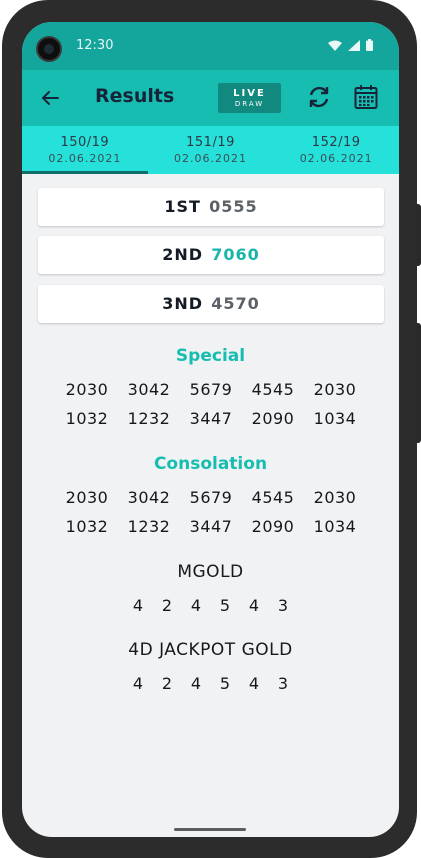 This screenshot has width=421, height=858. What do you see at coordinates (167, 605) in the screenshot?
I see `mgold-digit: 2` at bounding box center [167, 605].